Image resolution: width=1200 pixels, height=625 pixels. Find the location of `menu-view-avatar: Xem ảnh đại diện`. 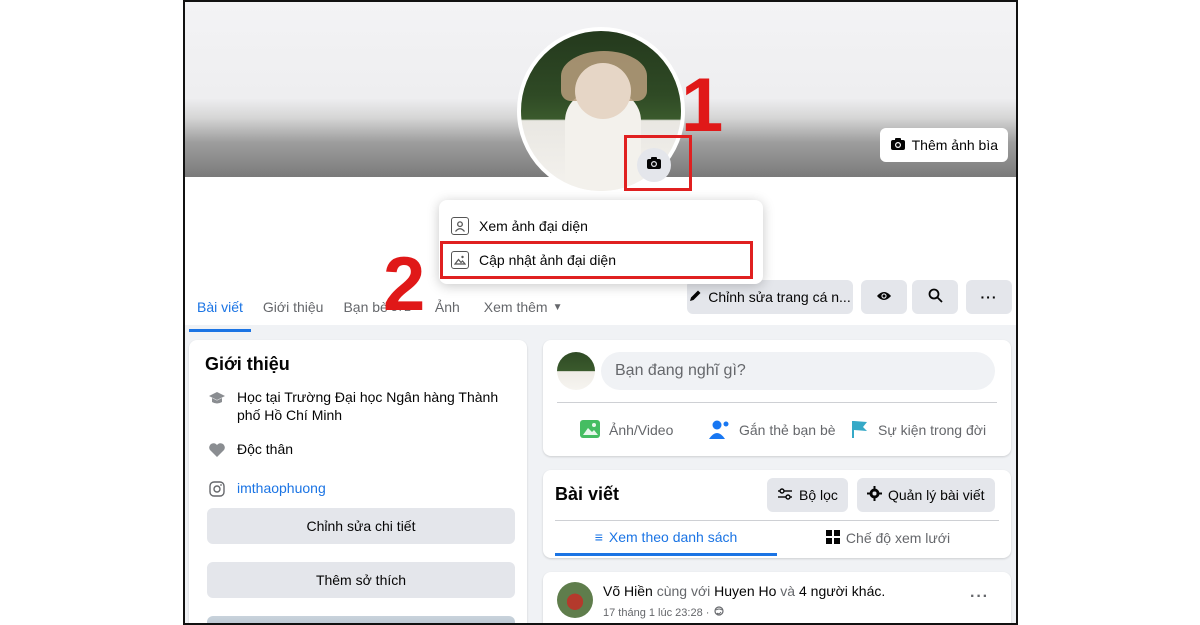

menu-view-avatar: Xem ảnh đại diện is located at coordinates (519, 226).